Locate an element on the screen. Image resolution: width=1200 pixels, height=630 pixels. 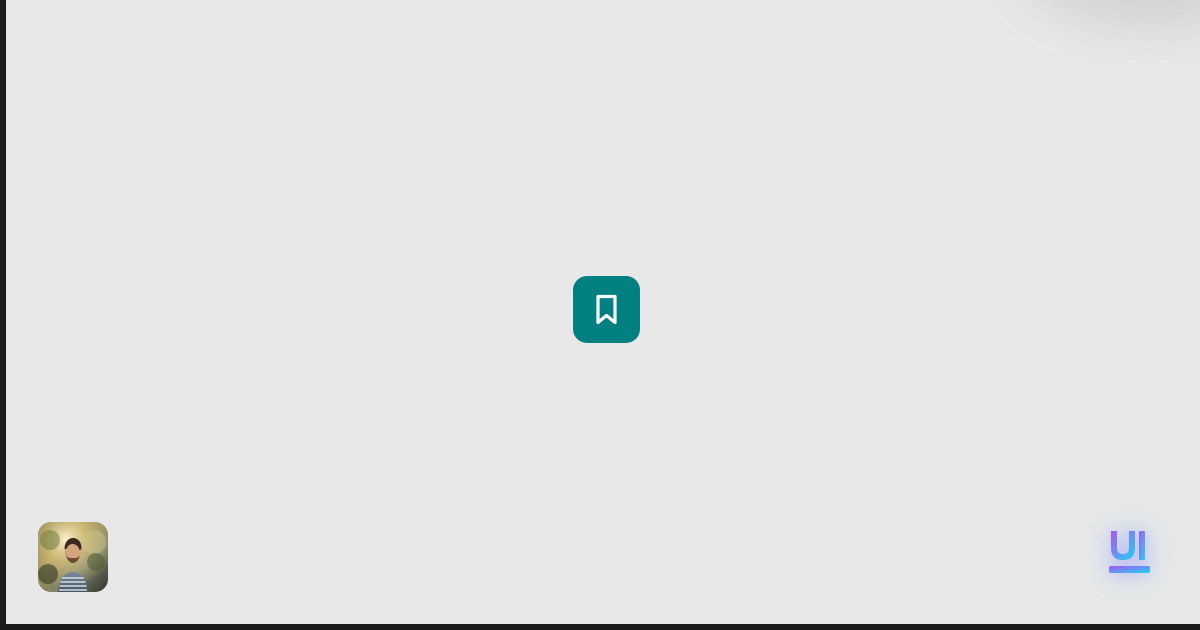
avatar-photo is located at coordinates (73, 557).